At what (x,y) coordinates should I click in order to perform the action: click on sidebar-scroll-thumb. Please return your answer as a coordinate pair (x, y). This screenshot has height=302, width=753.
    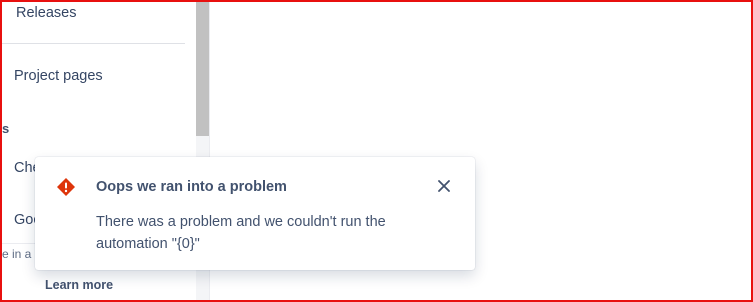
    Looking at the image, I should click on (202, 69).